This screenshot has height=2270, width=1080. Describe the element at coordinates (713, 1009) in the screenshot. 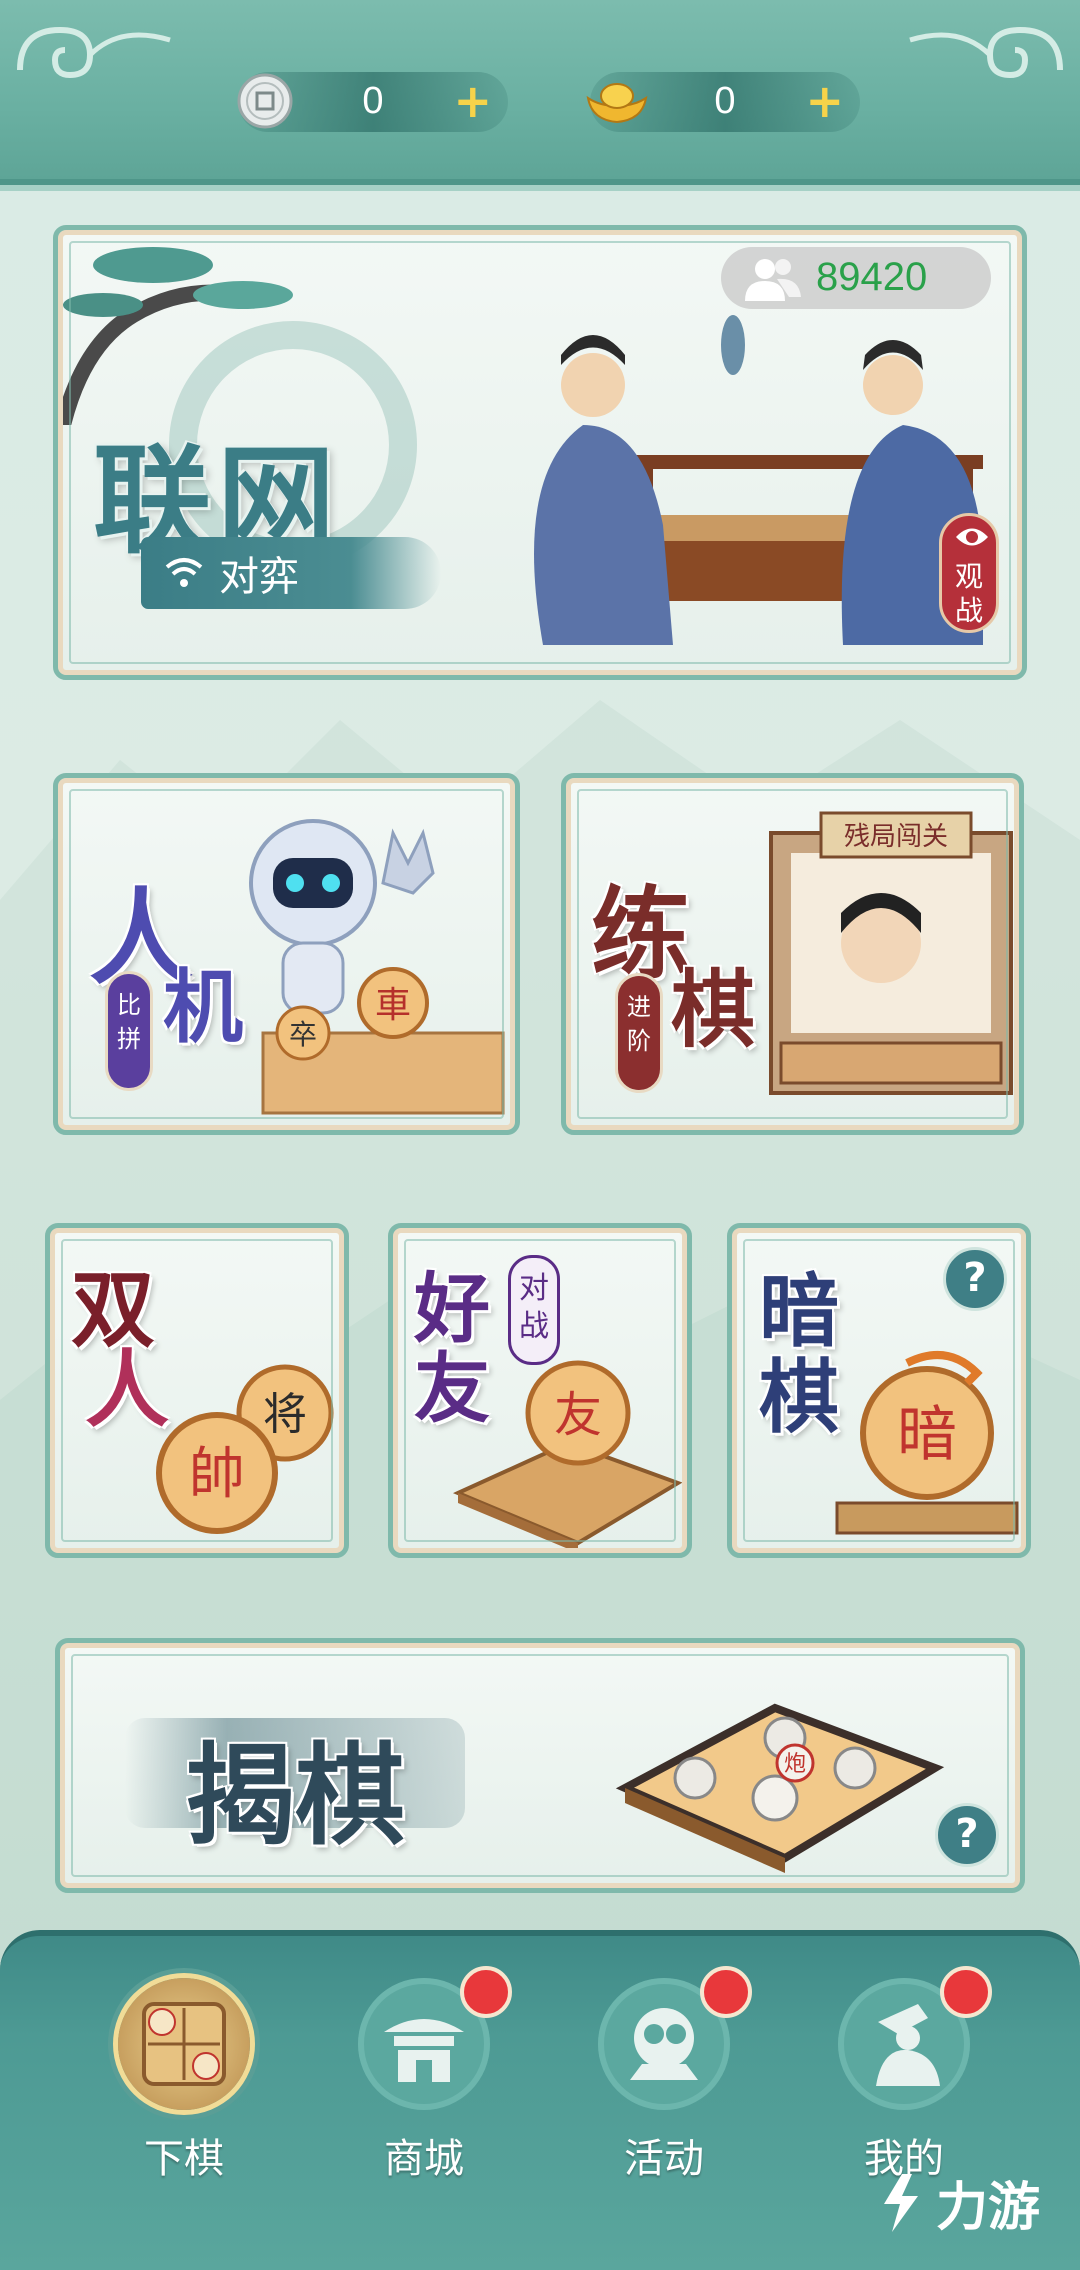

I see `practice-char-2: 棋` at that location.